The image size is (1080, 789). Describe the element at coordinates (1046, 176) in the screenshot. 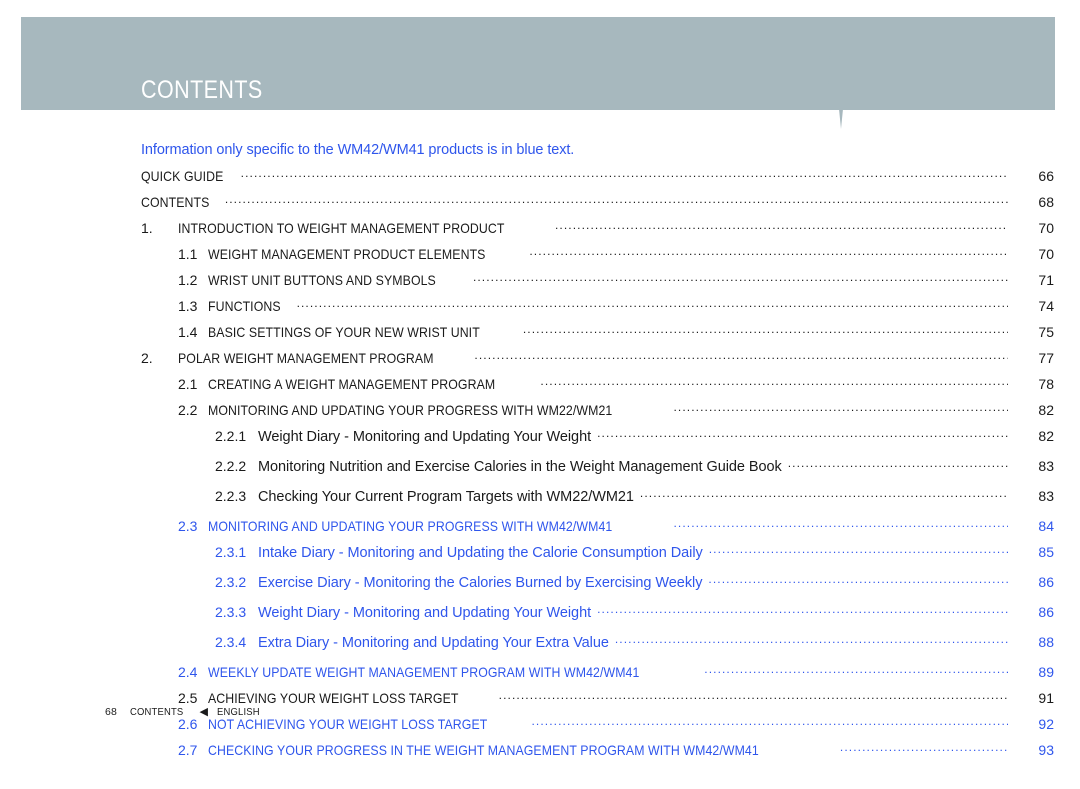

I see `toc-entry-page-number: 66` at that location.